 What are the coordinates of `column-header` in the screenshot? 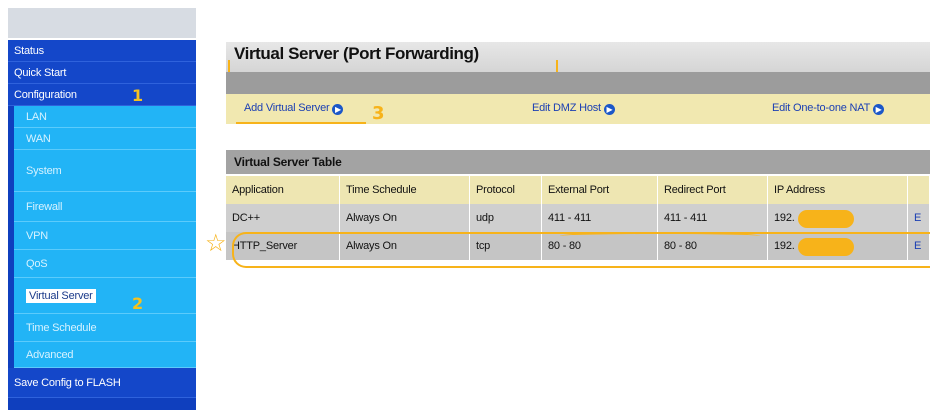 It's located at (919, 190).